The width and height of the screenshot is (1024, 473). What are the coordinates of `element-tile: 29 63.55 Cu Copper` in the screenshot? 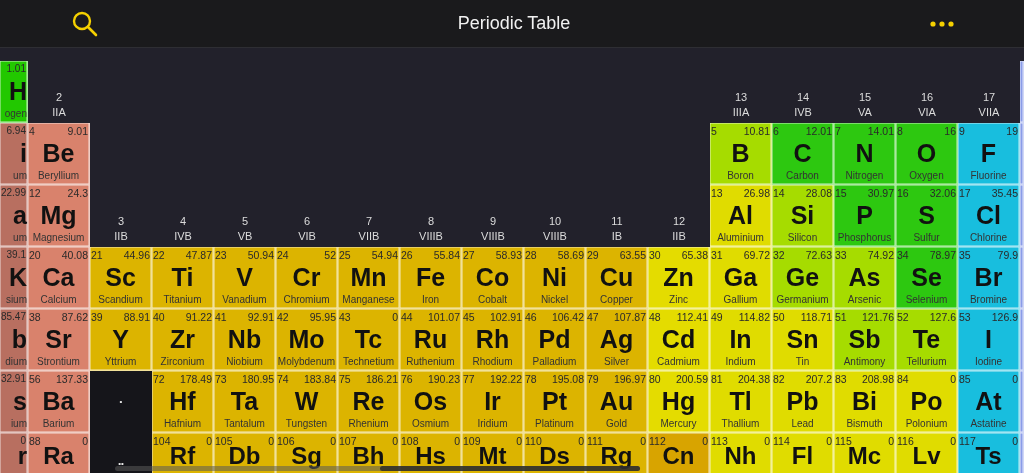 It's located at (617, 278).